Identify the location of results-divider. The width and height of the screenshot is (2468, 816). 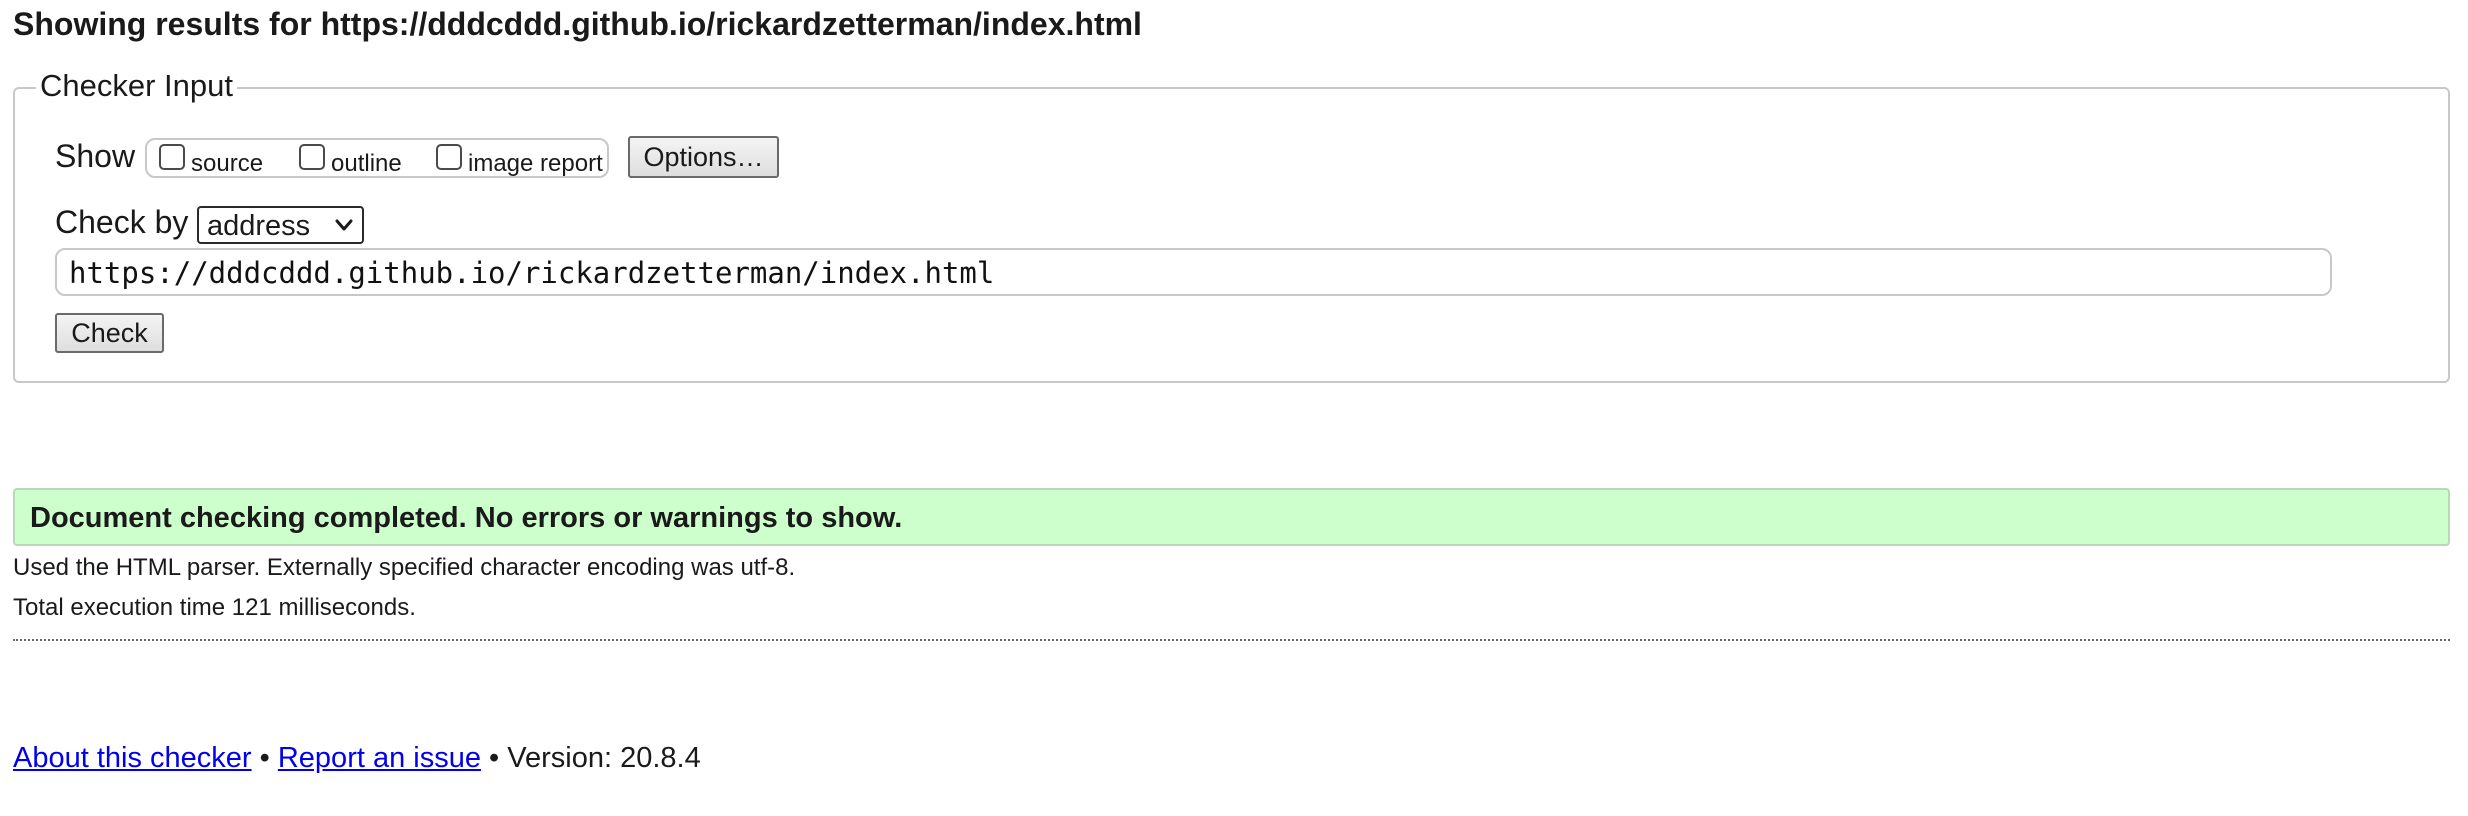
(1231, 640).